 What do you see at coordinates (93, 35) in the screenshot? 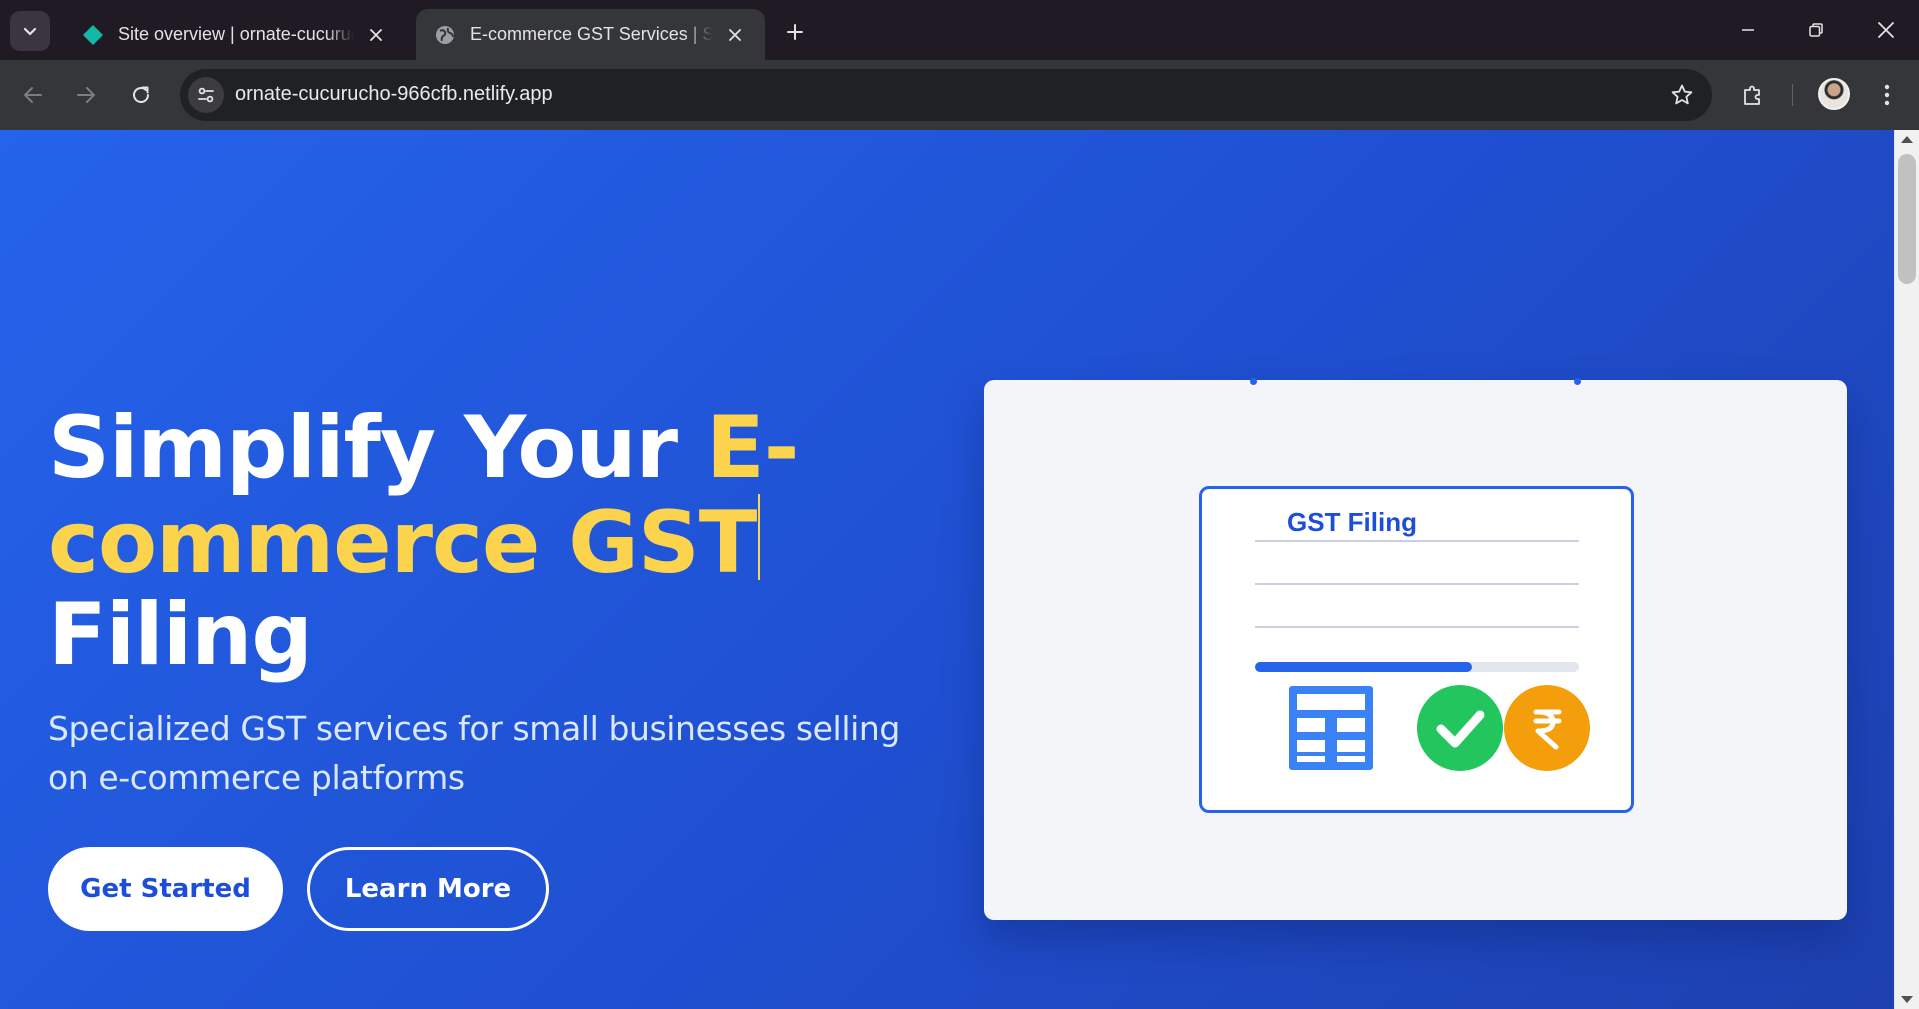
I see `netlify-diamond-icon` at bounding box center [93, 35].